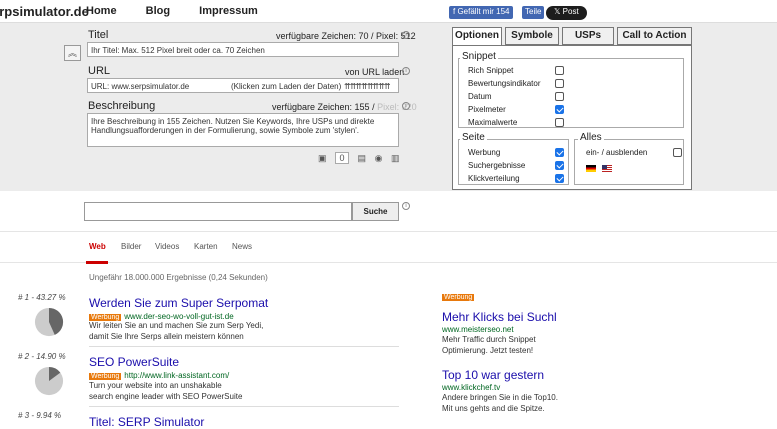 This screenshot has height=429, width=777. I want to click on option-label: Klickverteilung, so click(494, 178).